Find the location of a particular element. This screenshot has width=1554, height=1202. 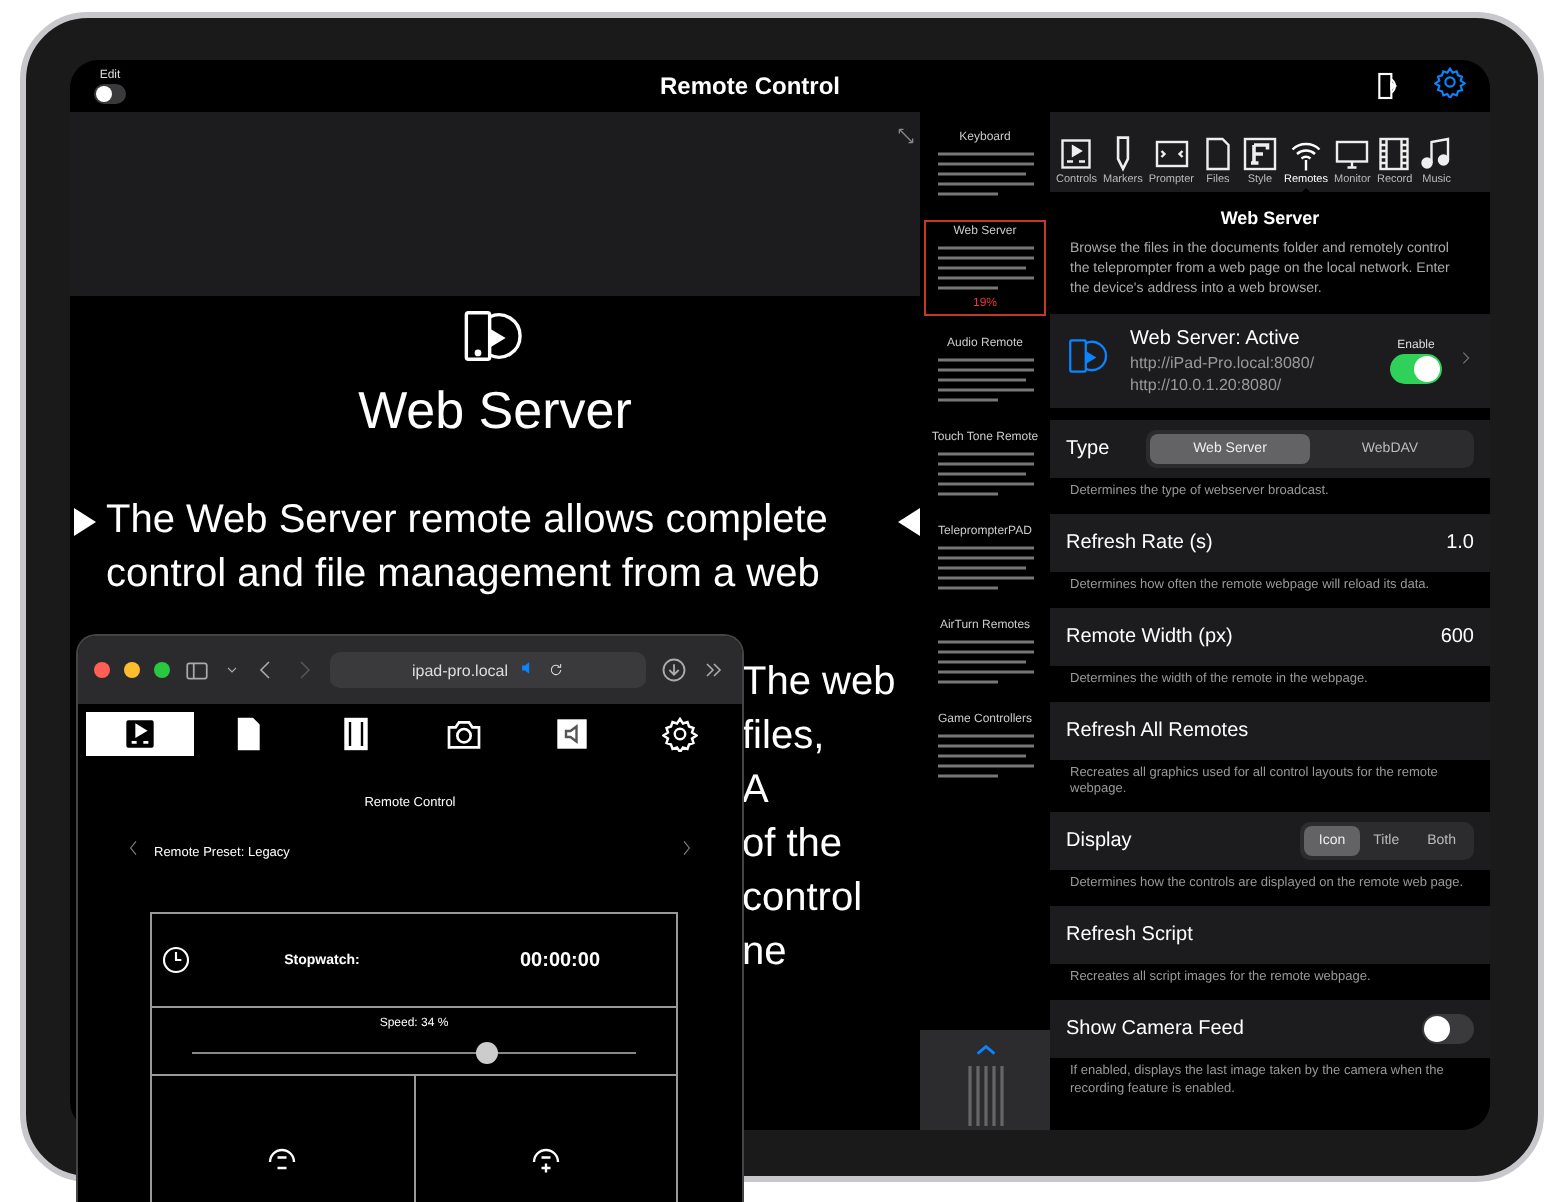

server-url: http://iPad-Pro.local:8080/ is located at coordinates (1223, 363).